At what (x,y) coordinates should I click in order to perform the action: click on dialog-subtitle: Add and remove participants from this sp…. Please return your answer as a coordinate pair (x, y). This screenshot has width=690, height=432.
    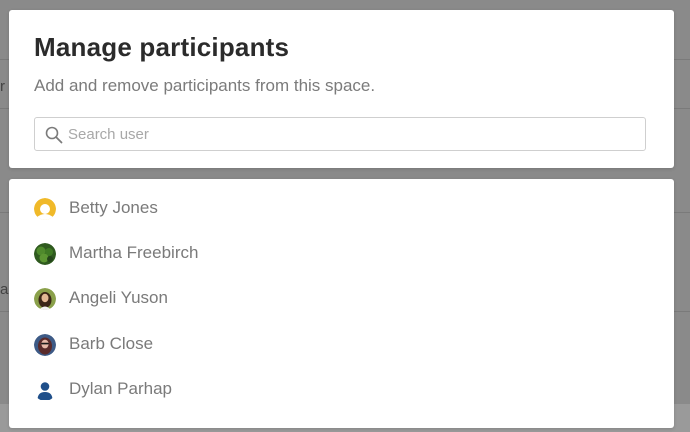
    Looking at the image, I should click on (205, 85).